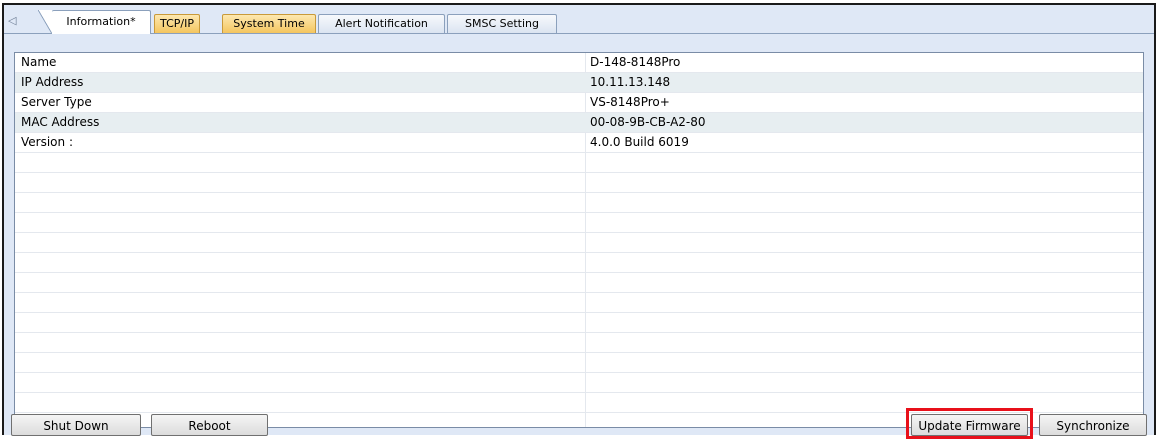 This screenshot has width=1162, height=439. I want to click on row-name: Version :, so click(47, 142).